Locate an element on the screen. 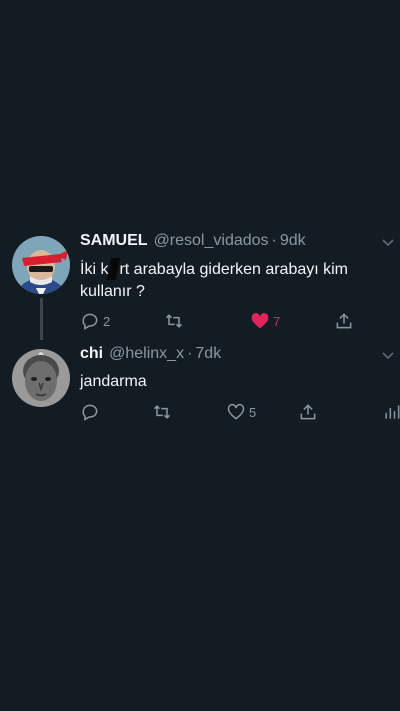  like-button: 7 is located at coordinates (265, 321).